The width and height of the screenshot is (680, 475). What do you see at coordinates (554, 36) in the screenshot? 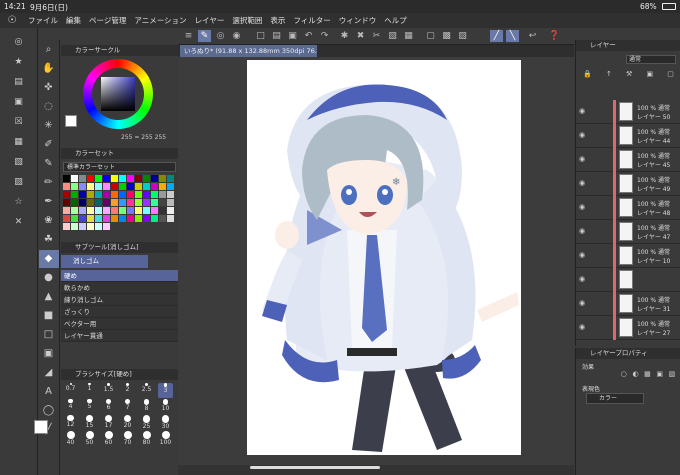
I see `help-icon: ❓` at bounding box center [554, 36].